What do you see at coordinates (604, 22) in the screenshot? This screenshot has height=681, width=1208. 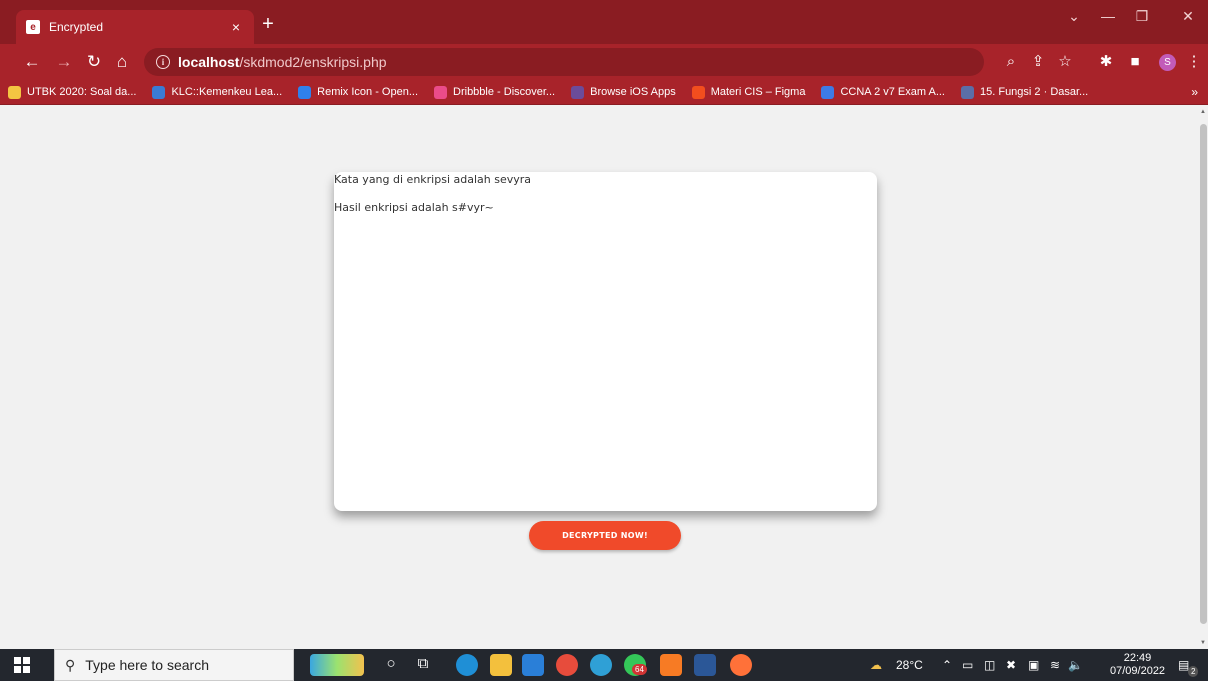 I see `browser-tab-strip: e Encrypted × + ⌄ — ❐ ✕` at bounding box center [604, 22].